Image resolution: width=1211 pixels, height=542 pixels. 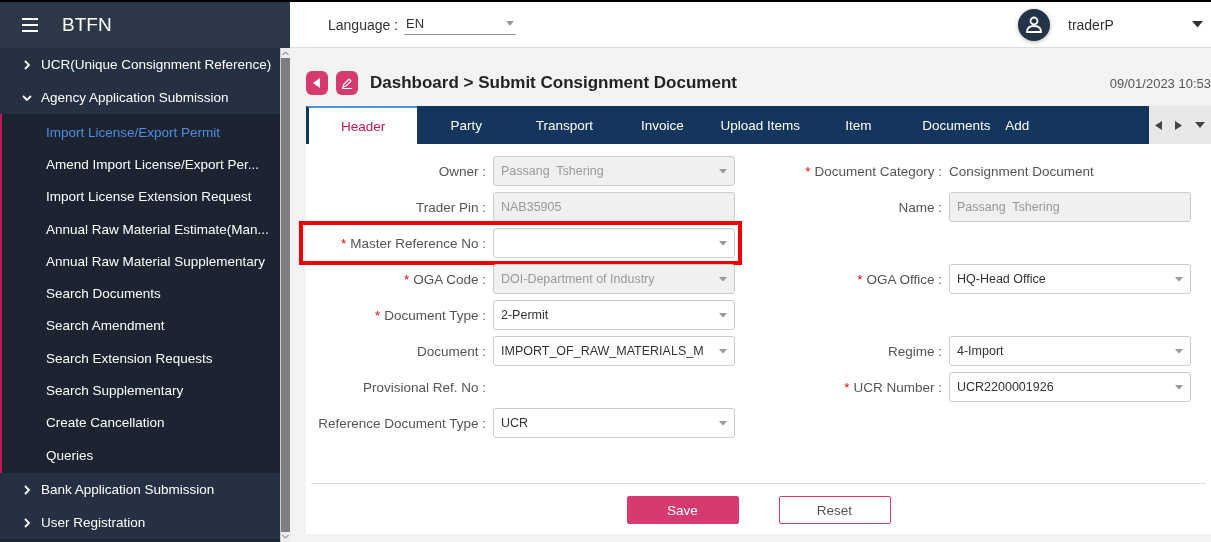 What do you see at coordinates (140, 97) in the screenshot?
I see `menu-group: Agency Application Submission` at bounding box center [140, 97].